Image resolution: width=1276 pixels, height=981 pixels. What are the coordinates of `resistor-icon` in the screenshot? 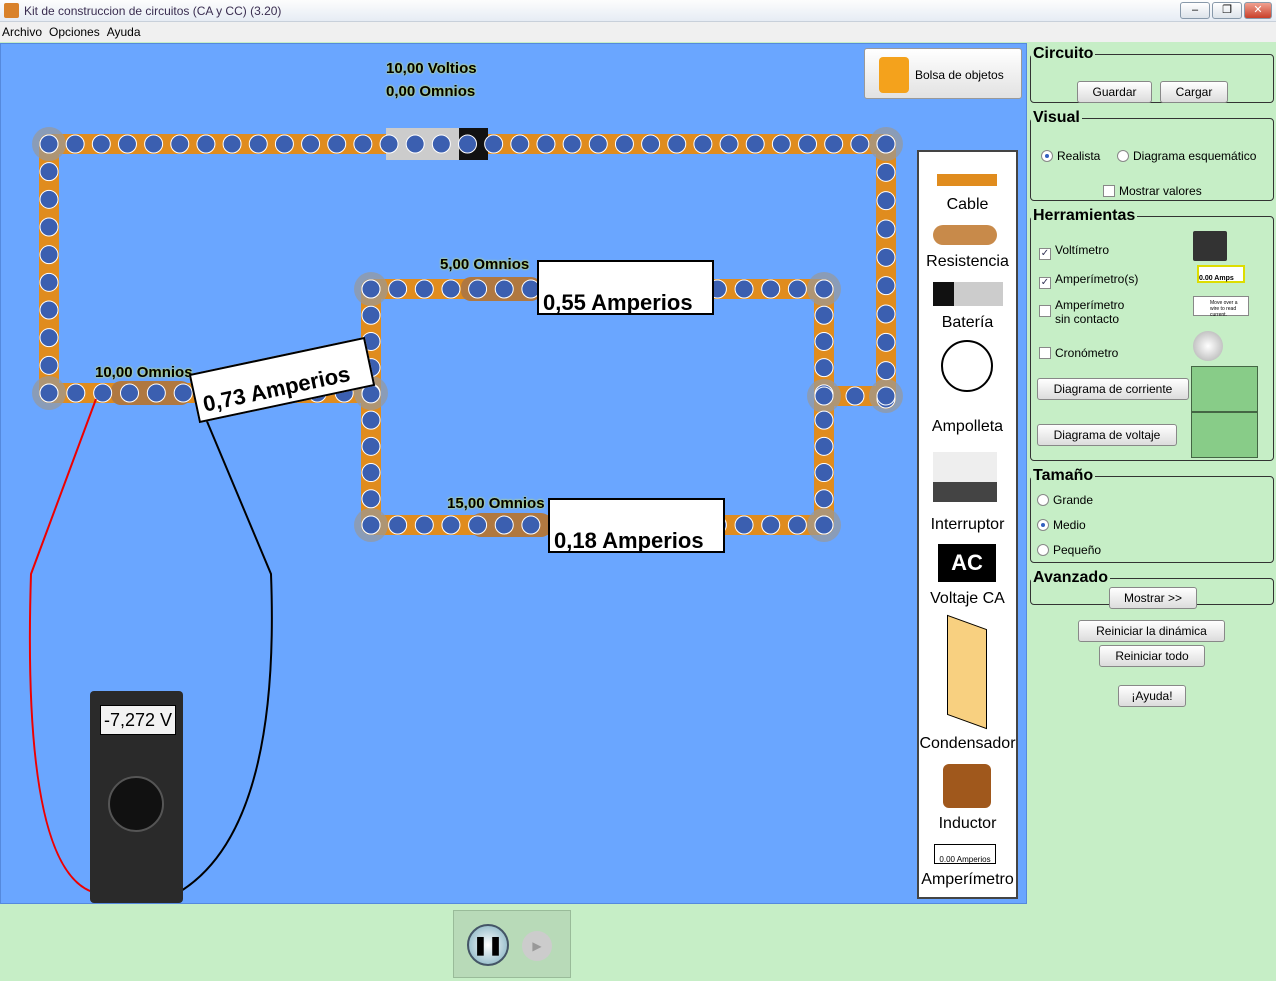 It's located at (965, 235).